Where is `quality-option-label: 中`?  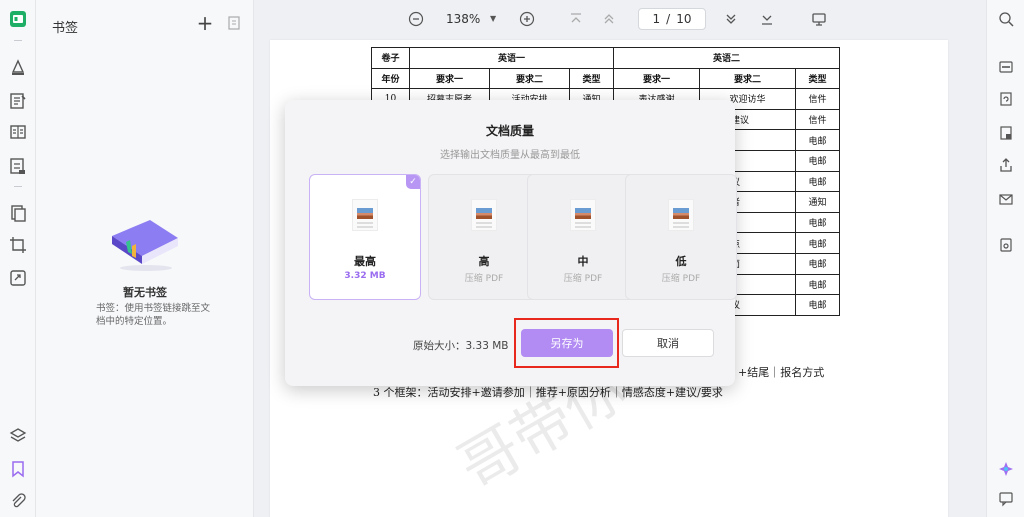
quality-option-label: 中 is located at coordinates (583, 261).